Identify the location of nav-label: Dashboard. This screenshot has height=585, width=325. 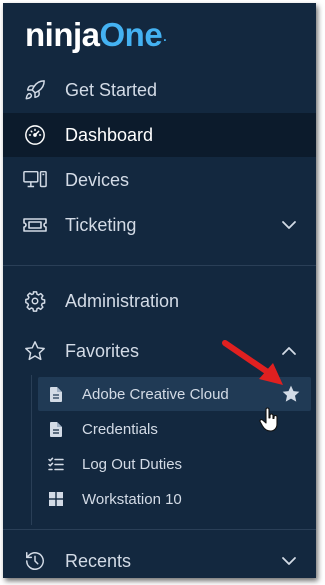
(109, 134).